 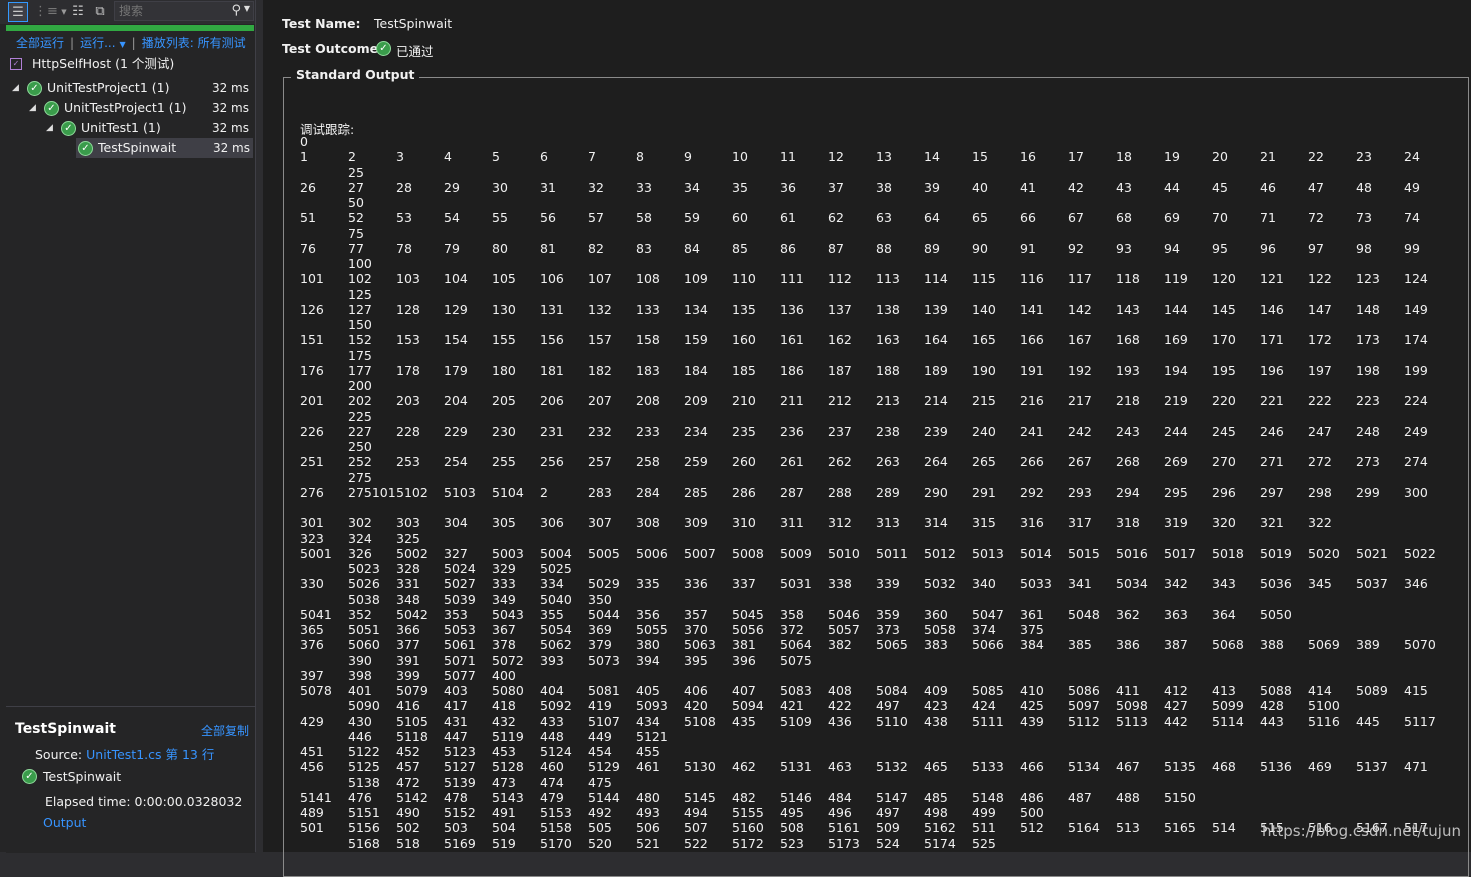 I want to click on search-box: ⚲ ▼, so click(x=184, y=11).